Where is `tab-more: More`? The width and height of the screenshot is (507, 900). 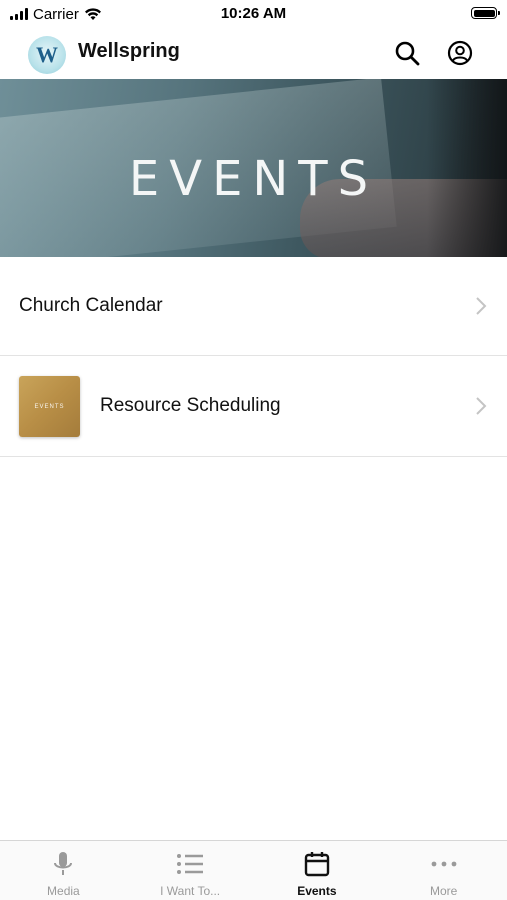
tab-more: More is located at coordinates (443, 870).